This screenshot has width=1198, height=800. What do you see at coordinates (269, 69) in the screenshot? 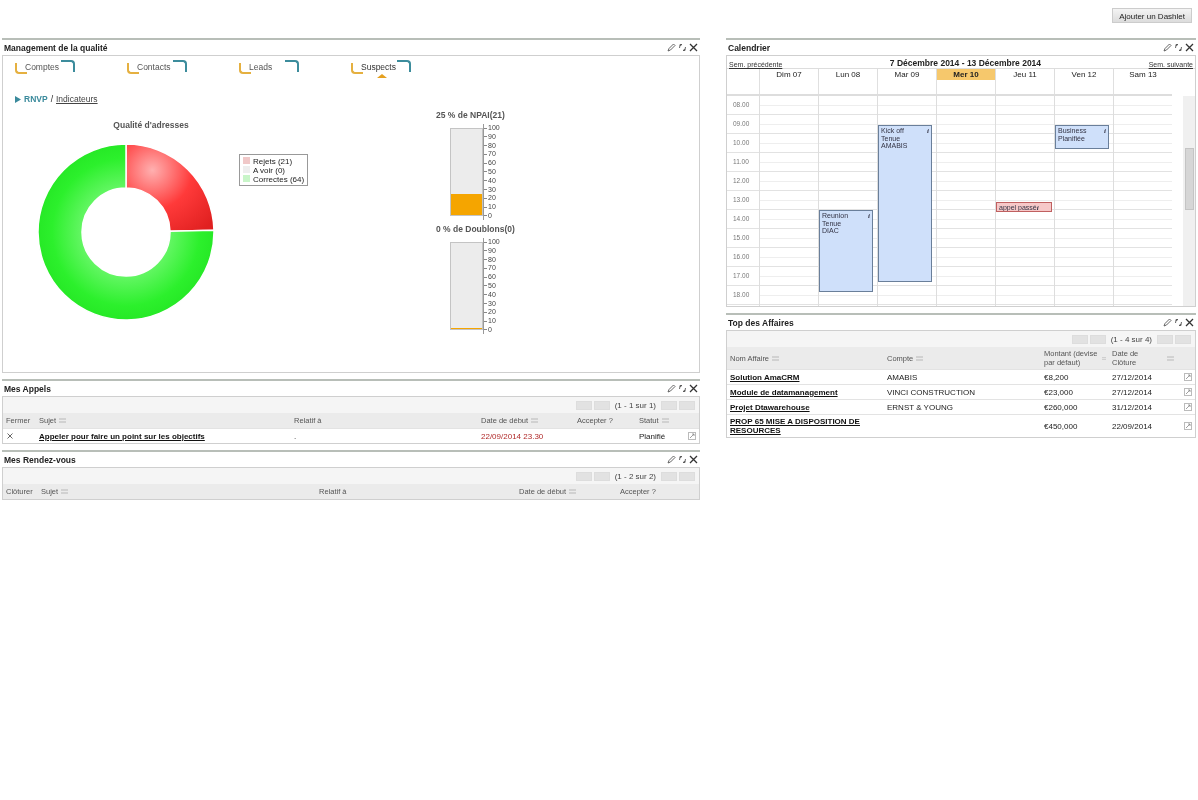
I see `tab: Leads` at bounding box center [269, 69].